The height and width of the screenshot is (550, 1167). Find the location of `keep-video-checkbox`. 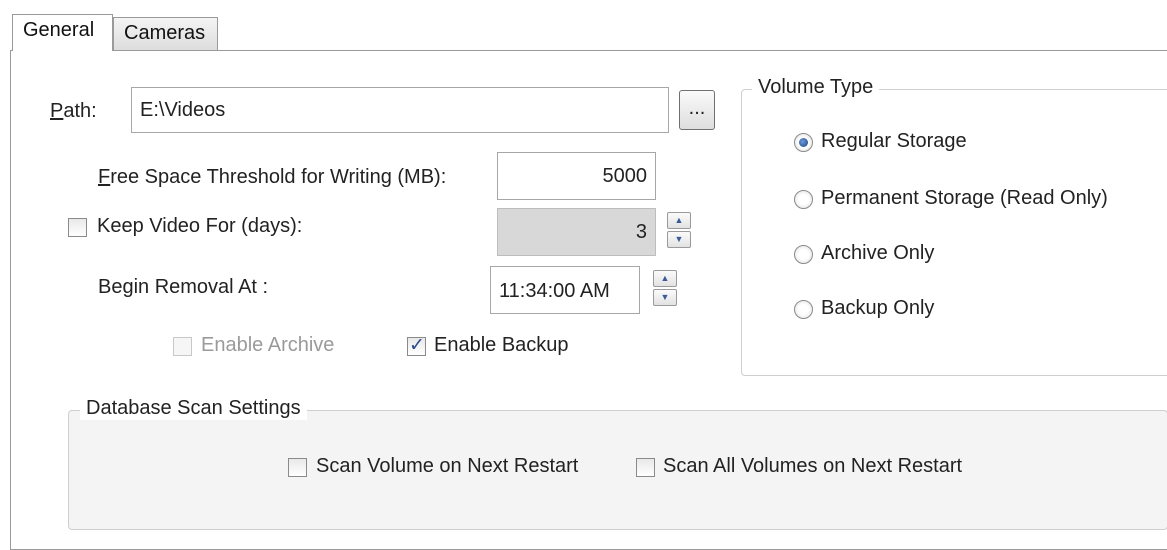

keep-video-checkbox is located at coordinates (77, 227).